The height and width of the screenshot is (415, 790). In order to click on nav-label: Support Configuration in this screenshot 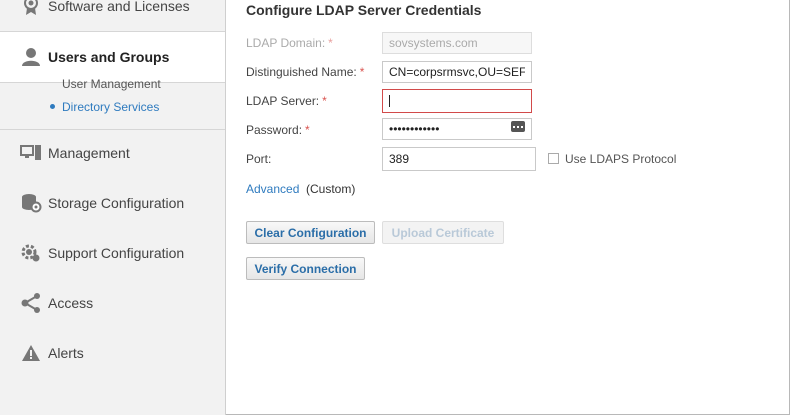, I will do `click(116, 253)`.